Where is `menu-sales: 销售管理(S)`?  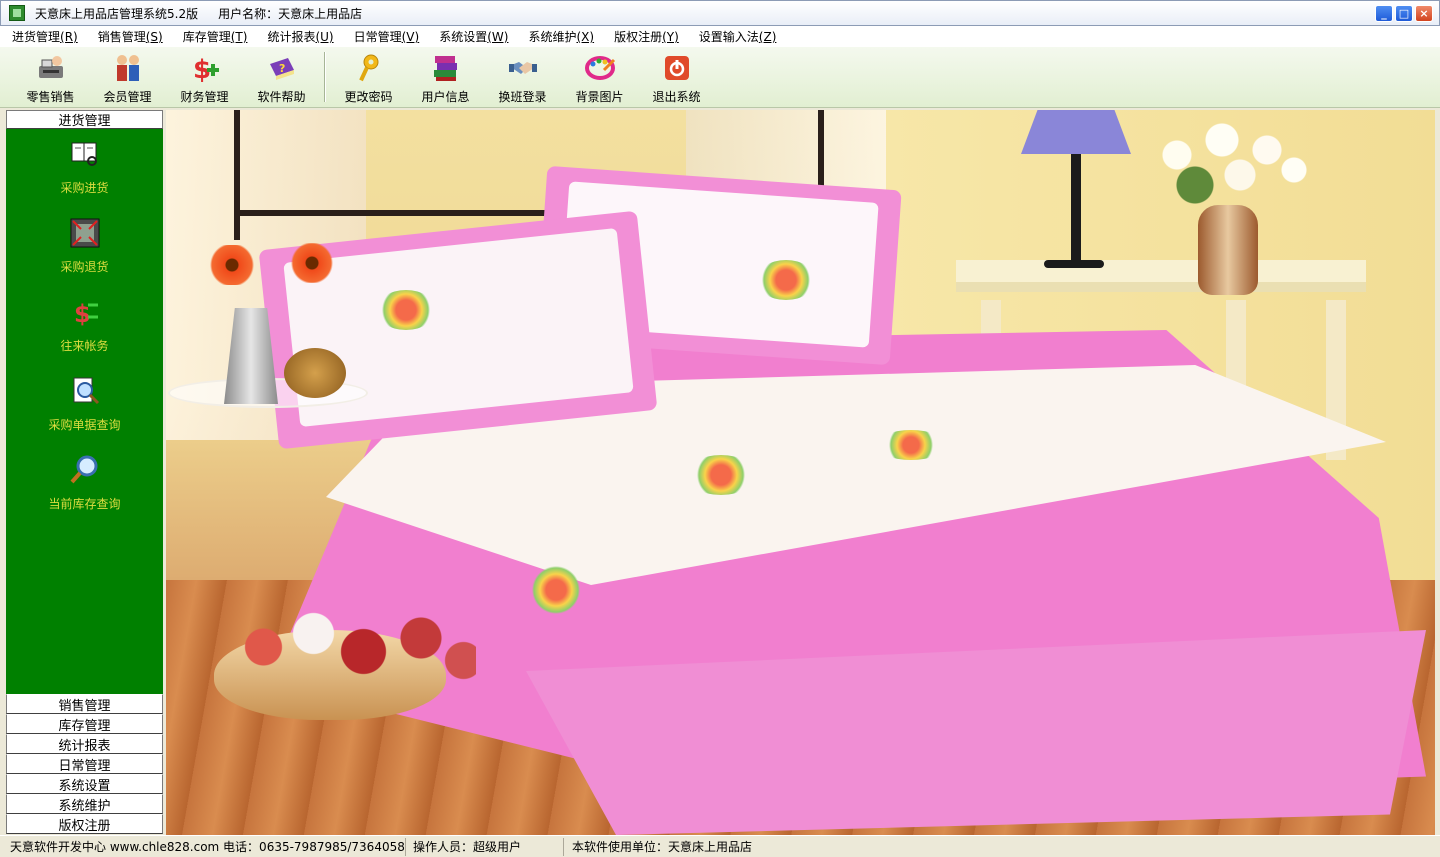
menu-sales: 销售管理(S) is located at coordinates (130, 36).